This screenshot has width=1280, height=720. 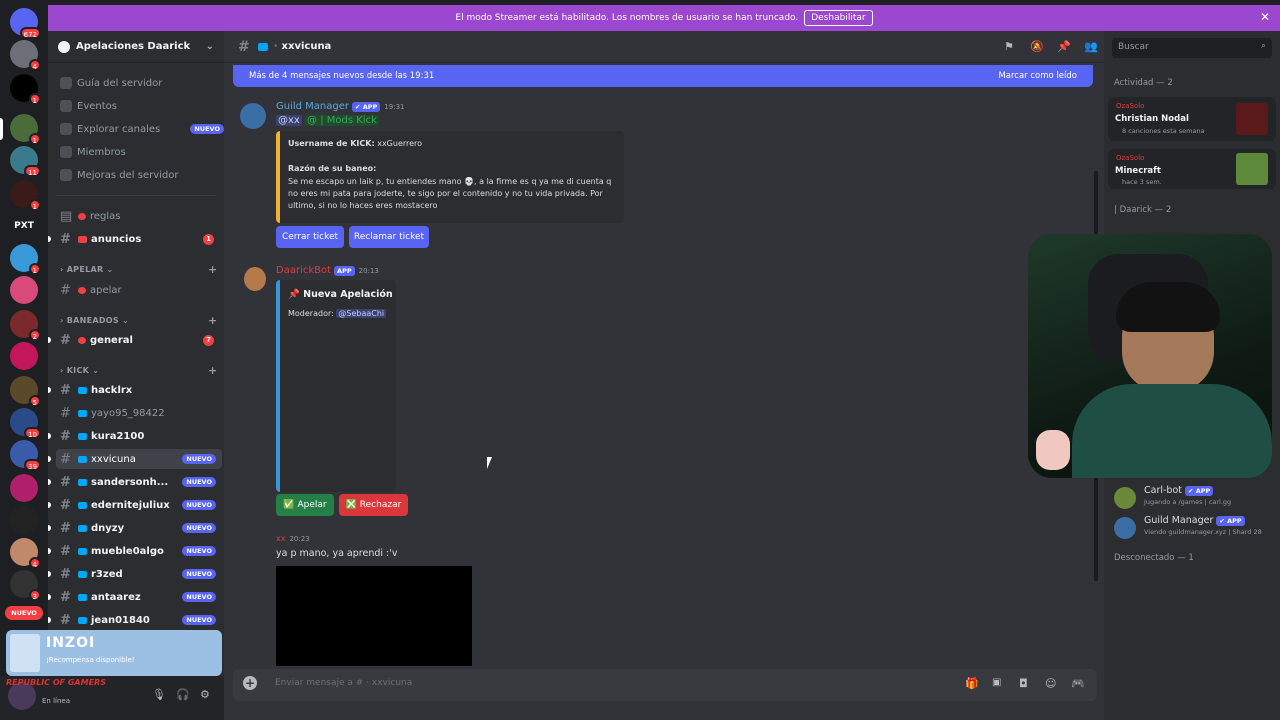 I want to click on channel-2: # yayo95_98422, so click(x=139, y=413).